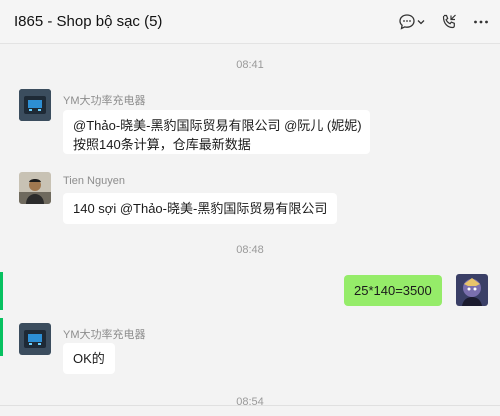 The image size is (500, 416). Describe the element at coordinates (250, 410) in the screenshot. I see `message-input-area` at that location.